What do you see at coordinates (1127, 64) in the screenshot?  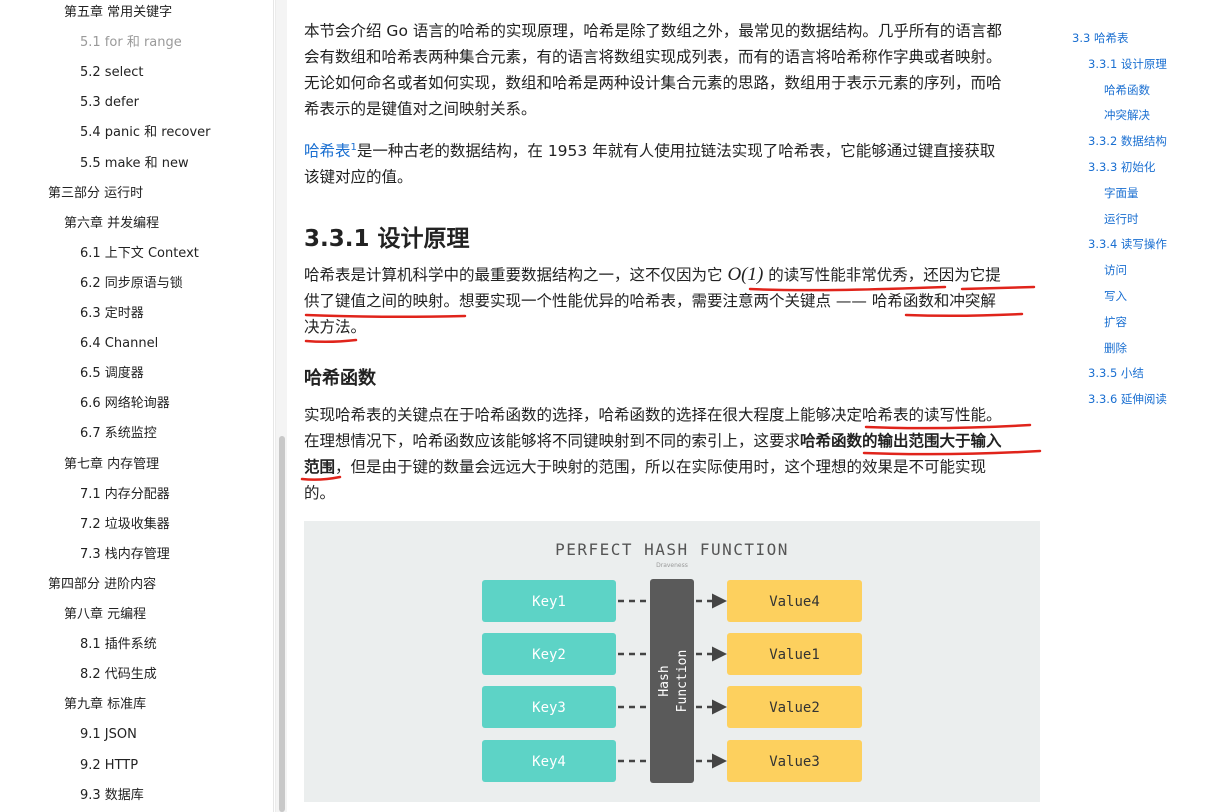 I see `page-toc-item: 3.3.1 设计原理` at bounding box center [1127, 64].